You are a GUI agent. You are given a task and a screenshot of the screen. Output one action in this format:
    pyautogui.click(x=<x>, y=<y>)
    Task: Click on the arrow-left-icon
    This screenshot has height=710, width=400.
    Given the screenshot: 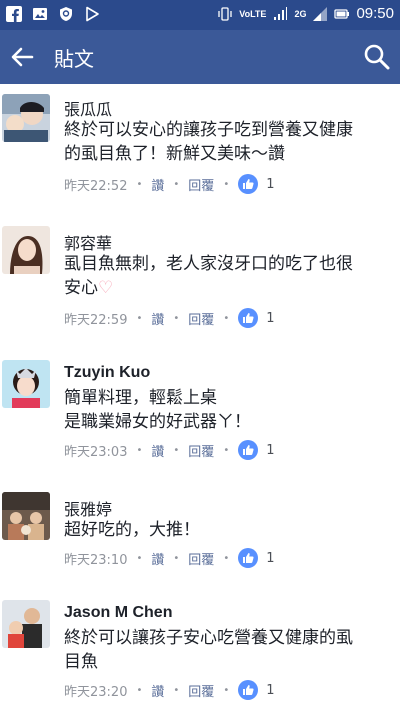 What is the action you would take?
    pyautogui.click(x=22, y=57)
    